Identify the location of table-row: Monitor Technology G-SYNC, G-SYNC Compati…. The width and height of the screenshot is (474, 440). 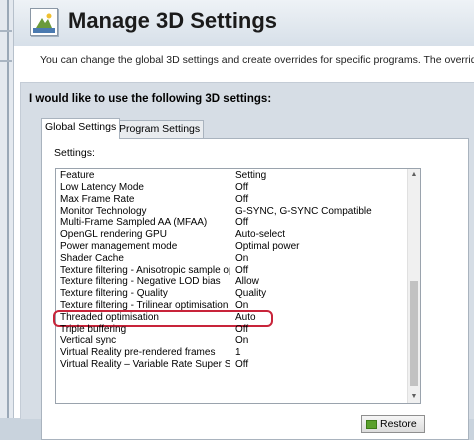
(231, 212).